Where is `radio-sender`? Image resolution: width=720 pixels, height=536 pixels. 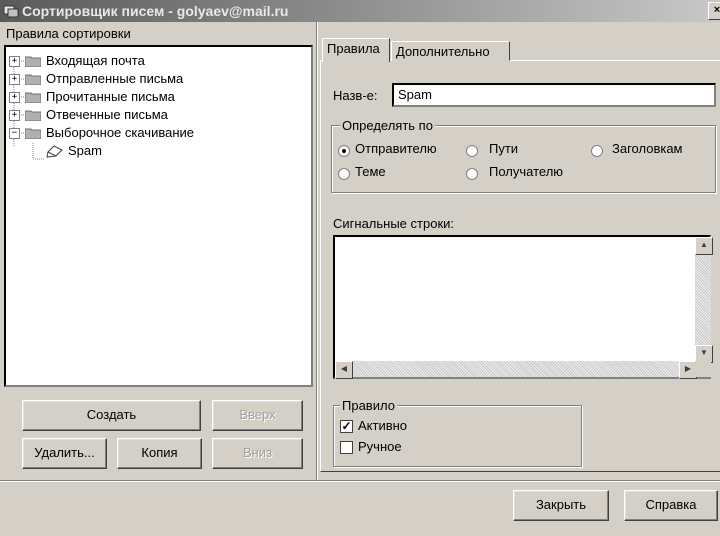
radio-sender is located at coordinates (344, 151).